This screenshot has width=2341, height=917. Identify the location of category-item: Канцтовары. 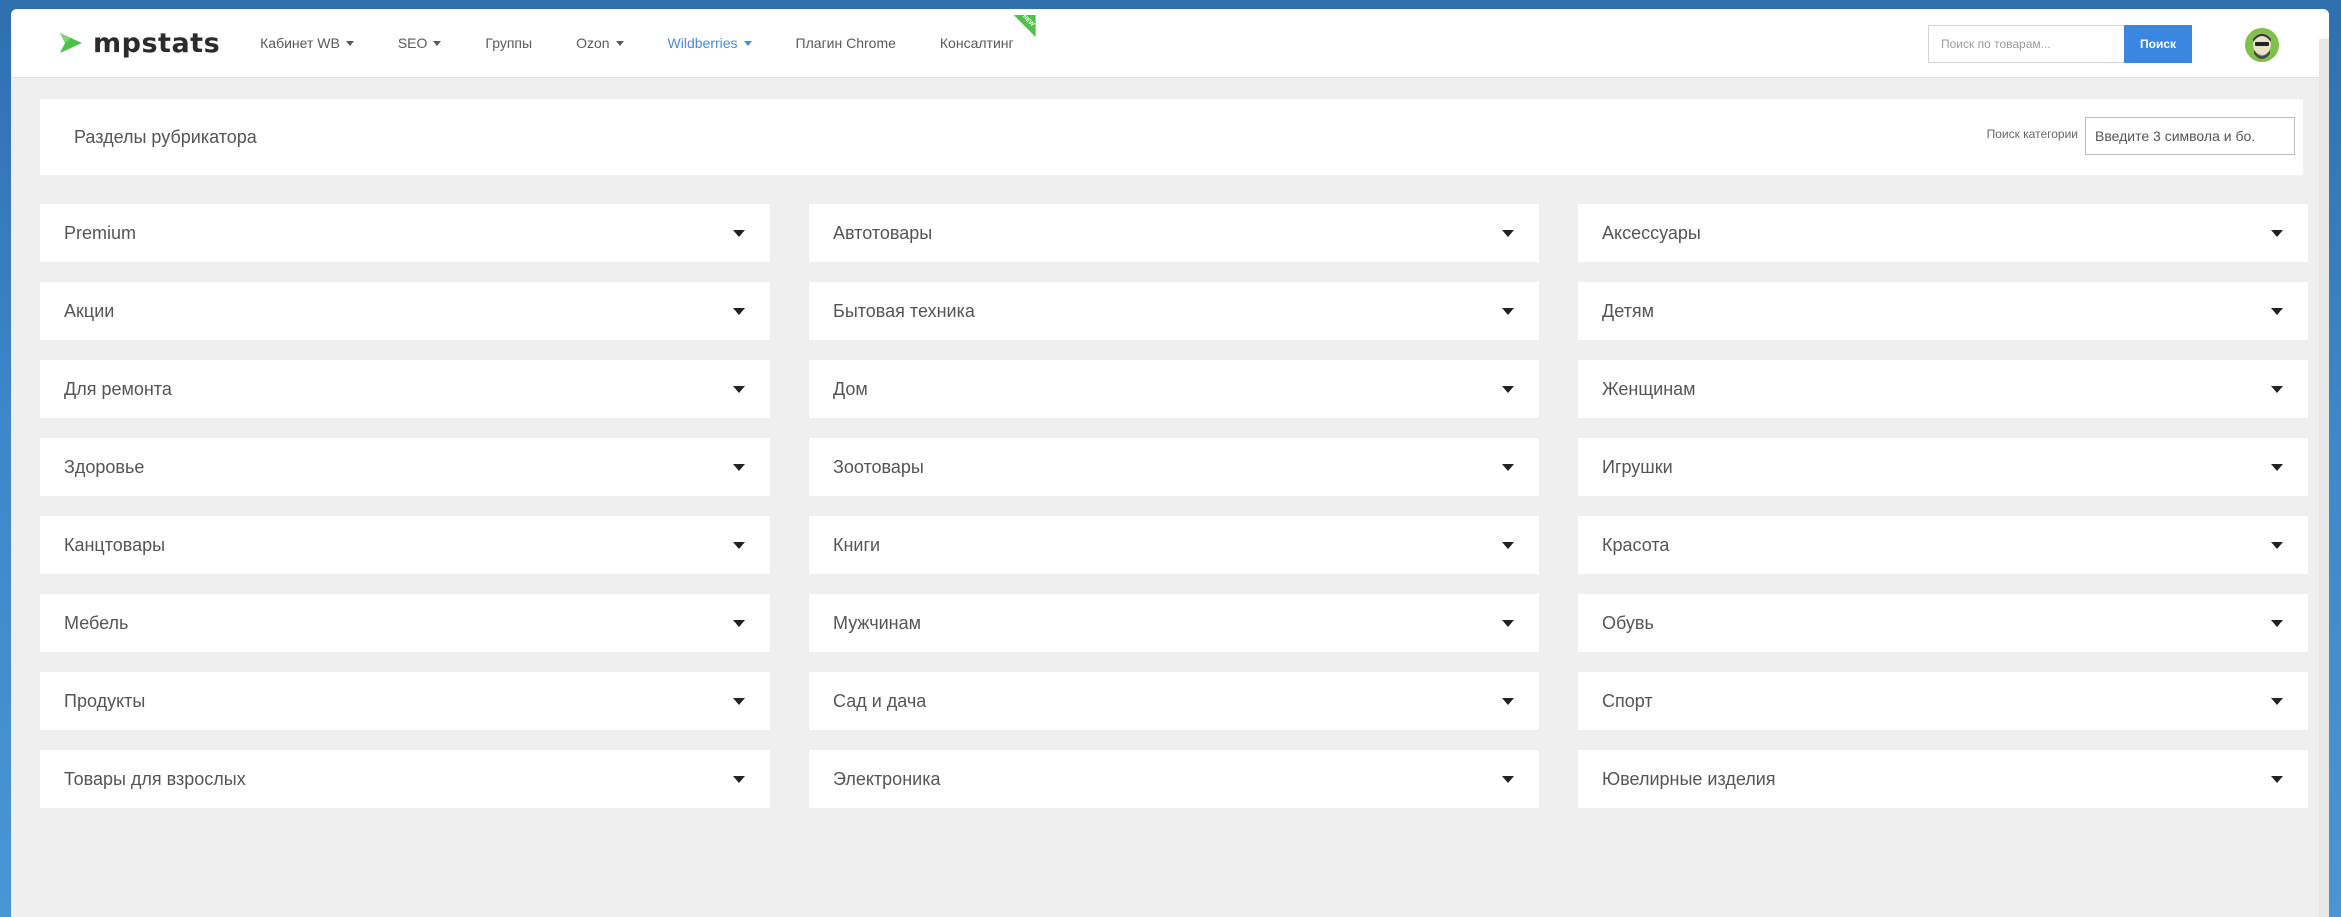
(405, 545).